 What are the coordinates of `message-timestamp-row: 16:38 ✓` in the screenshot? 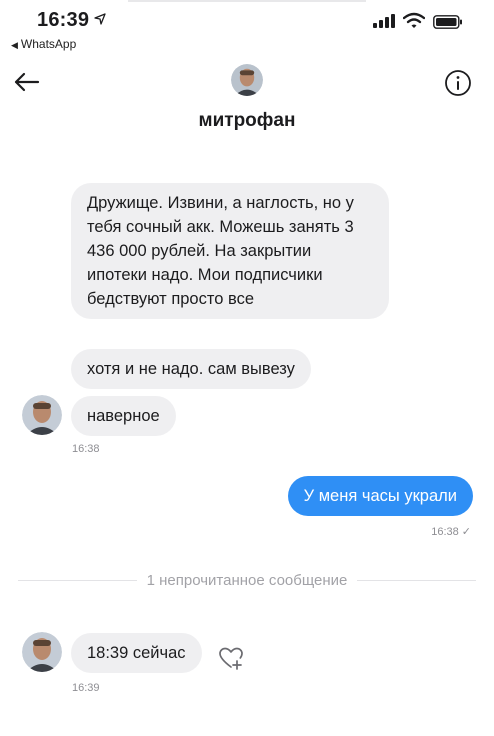 It's located at (451, 531).